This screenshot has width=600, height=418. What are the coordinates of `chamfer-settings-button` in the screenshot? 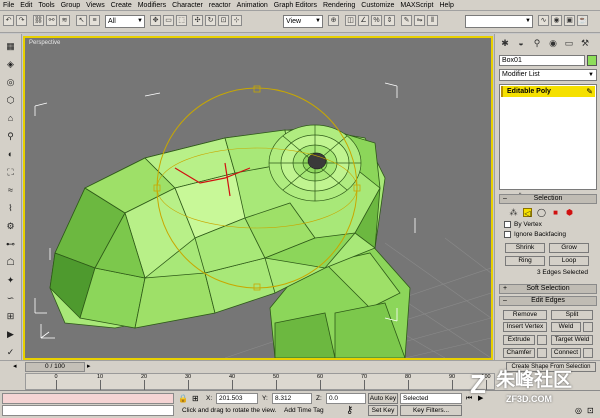 It's located at (542, 353).